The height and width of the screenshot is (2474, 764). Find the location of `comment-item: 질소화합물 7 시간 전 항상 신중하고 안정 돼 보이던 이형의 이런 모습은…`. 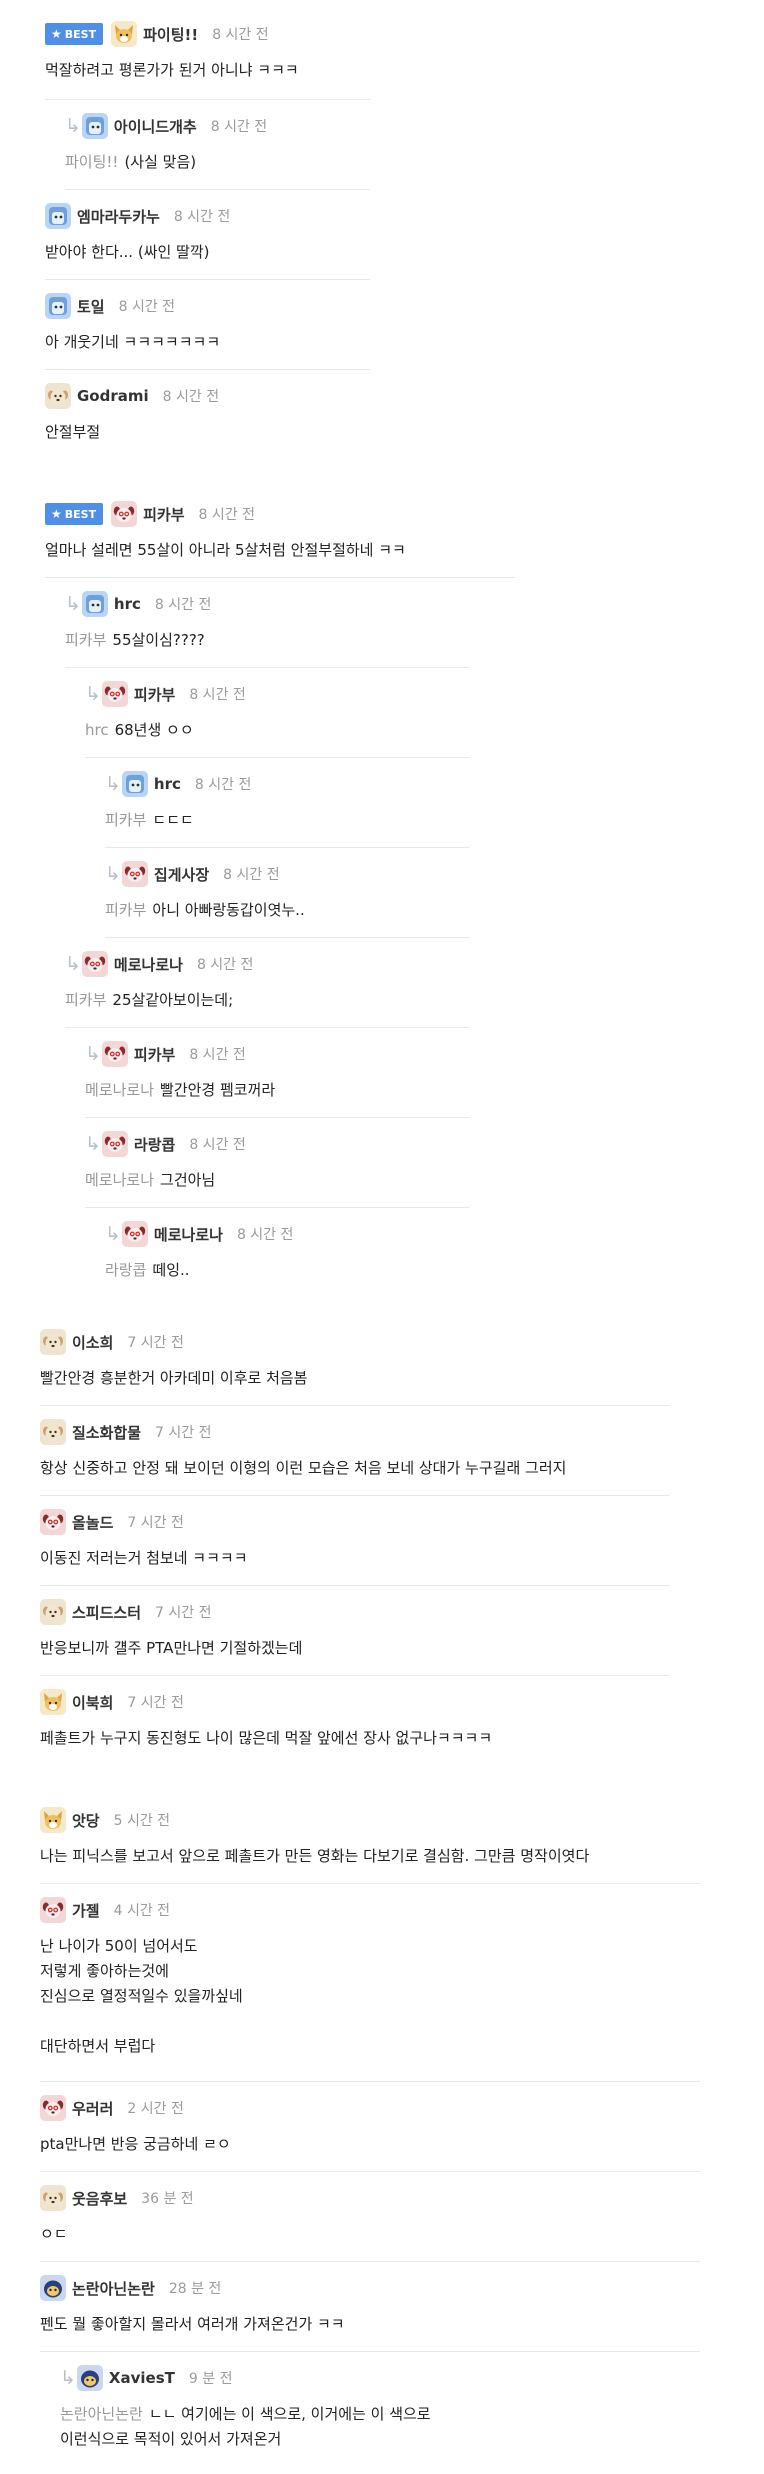

comment-item: 질소화합물 7 시간 전 항상 신중하고 안정 돼 보이던 이형의 이런 모습은… is located at coordinates (355, 1451).